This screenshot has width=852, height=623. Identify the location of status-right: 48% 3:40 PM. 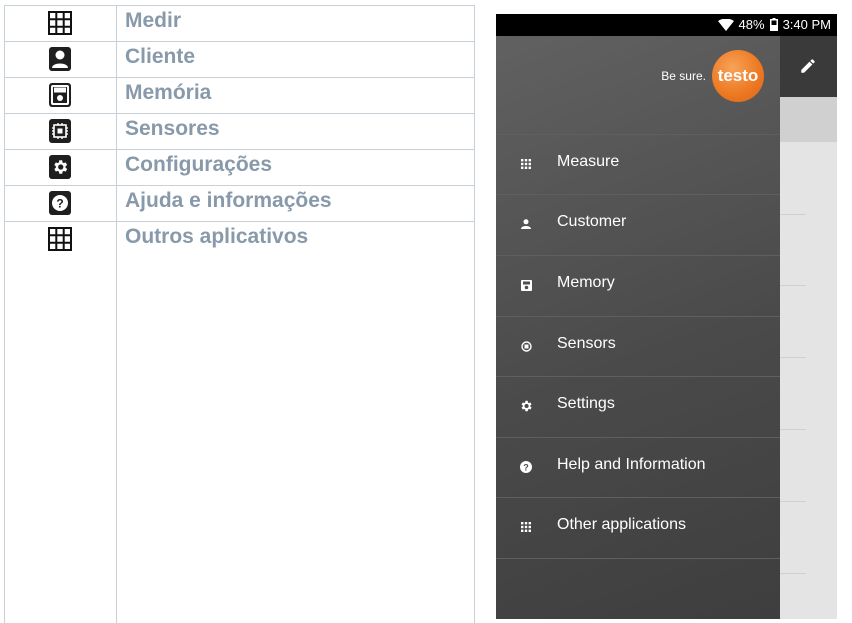
(774, 24).